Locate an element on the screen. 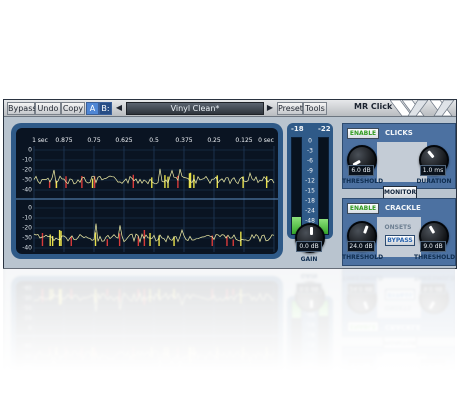  clicks-duration-label: DURATION is located at coordinates (434, 181).